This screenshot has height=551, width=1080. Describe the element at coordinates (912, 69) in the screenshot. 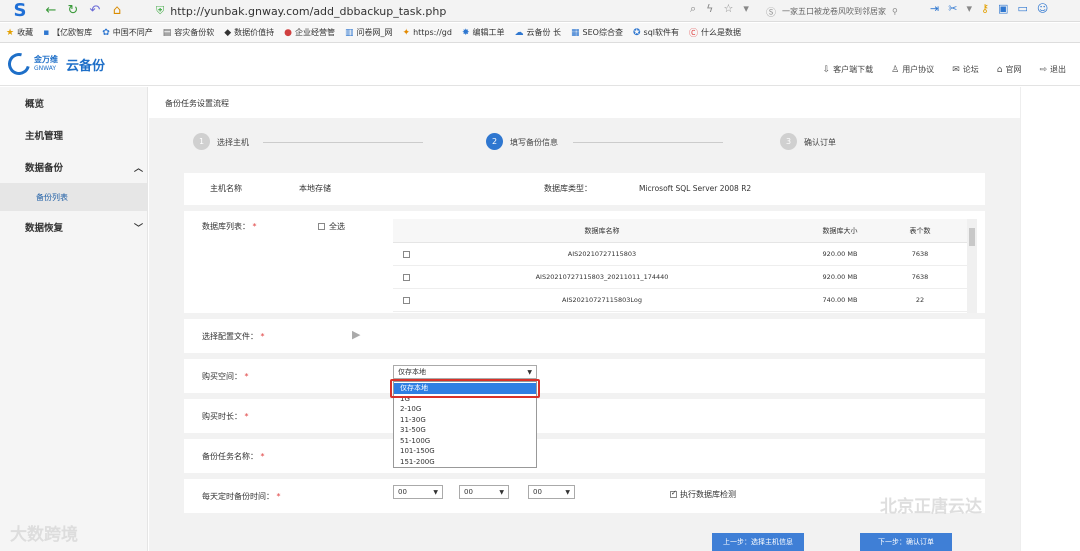

I see `agreement-link: ♙ 用户协议` at that location.